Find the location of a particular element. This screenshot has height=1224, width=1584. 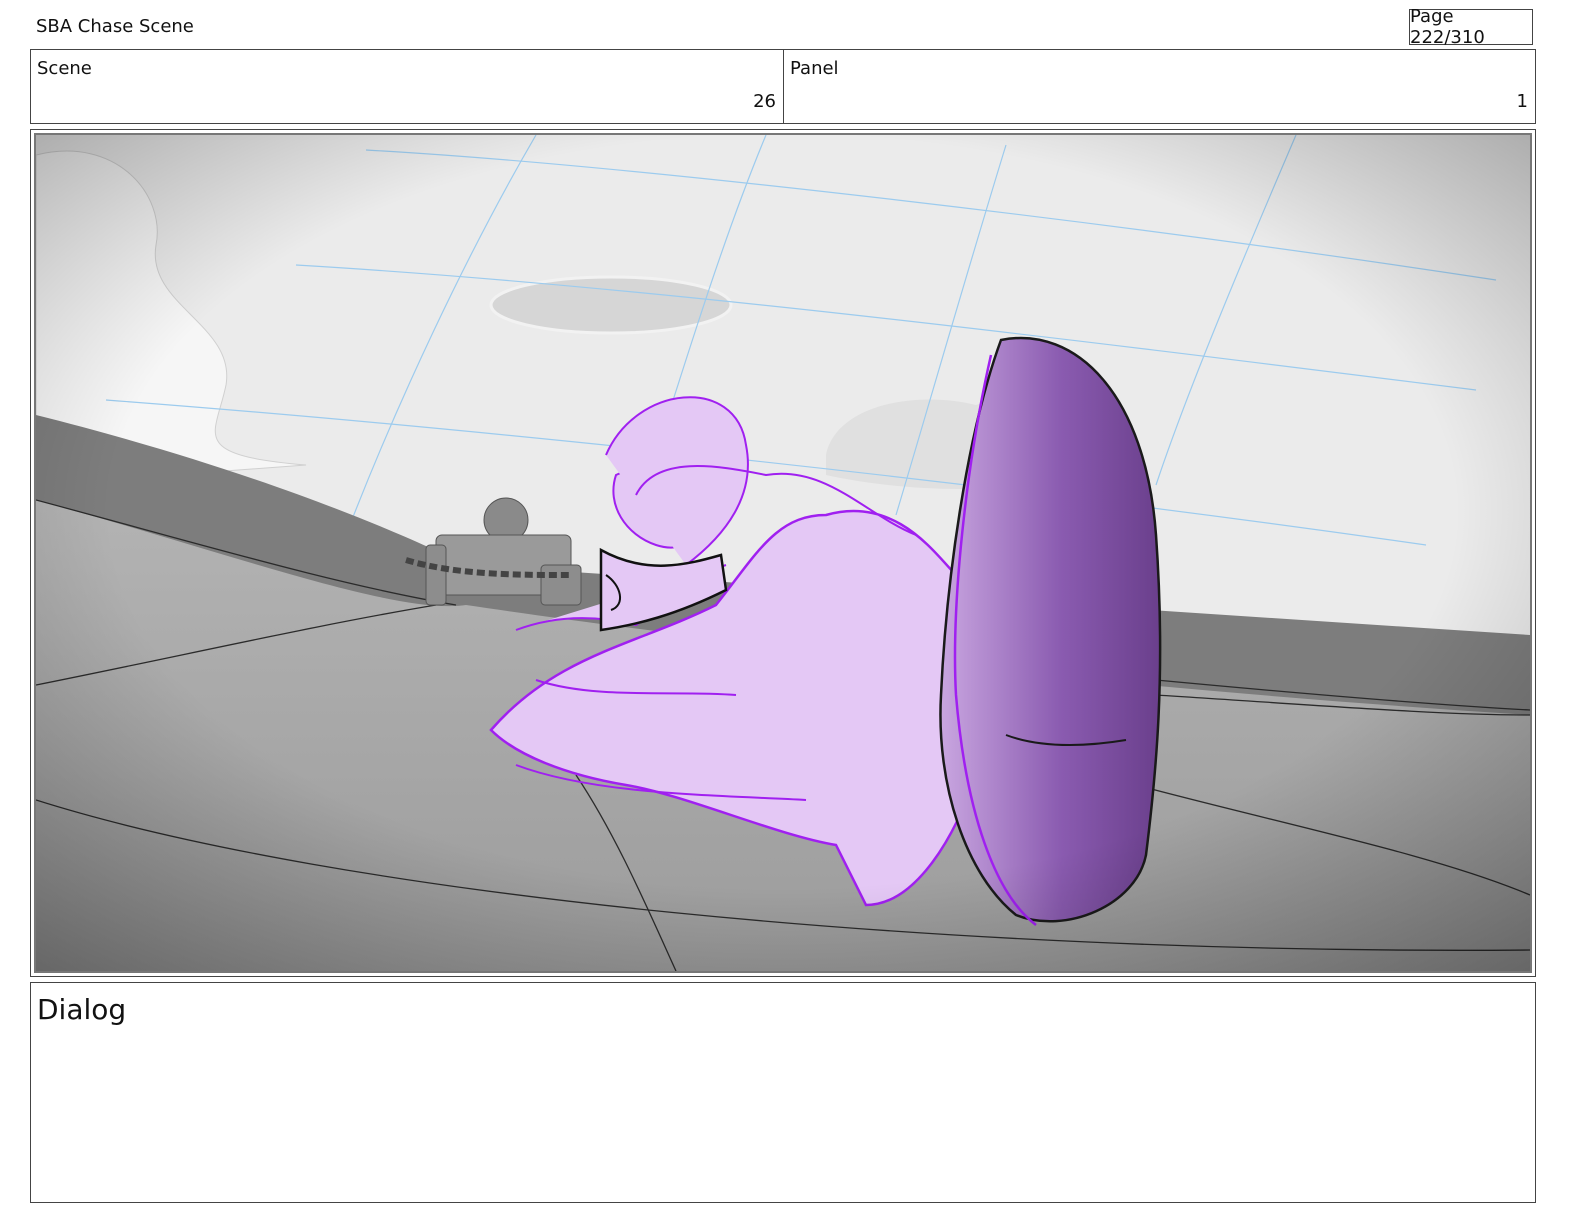

panel-number: 1 is located at coordinates (1522, 101).